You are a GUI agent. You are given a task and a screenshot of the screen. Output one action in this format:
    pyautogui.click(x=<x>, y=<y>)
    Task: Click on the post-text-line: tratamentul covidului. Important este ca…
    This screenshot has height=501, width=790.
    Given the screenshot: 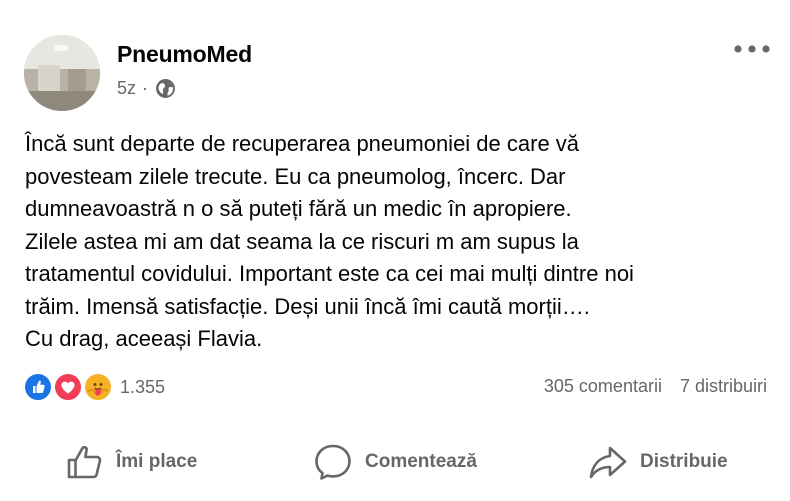 What is the action you would take?
    pyautogui.click(x=329, y=273)
    